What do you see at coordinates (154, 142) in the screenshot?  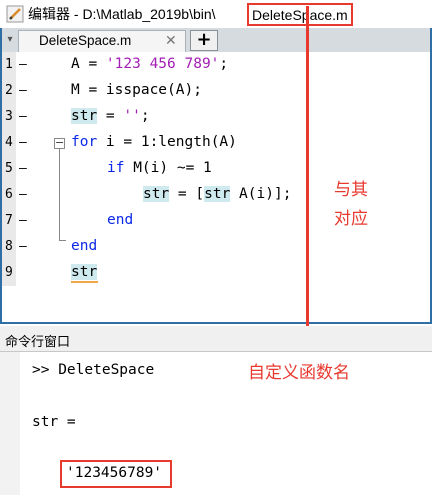 I see `code-line-4: for i = 1:length(A)` at bounding box center [154, 142].